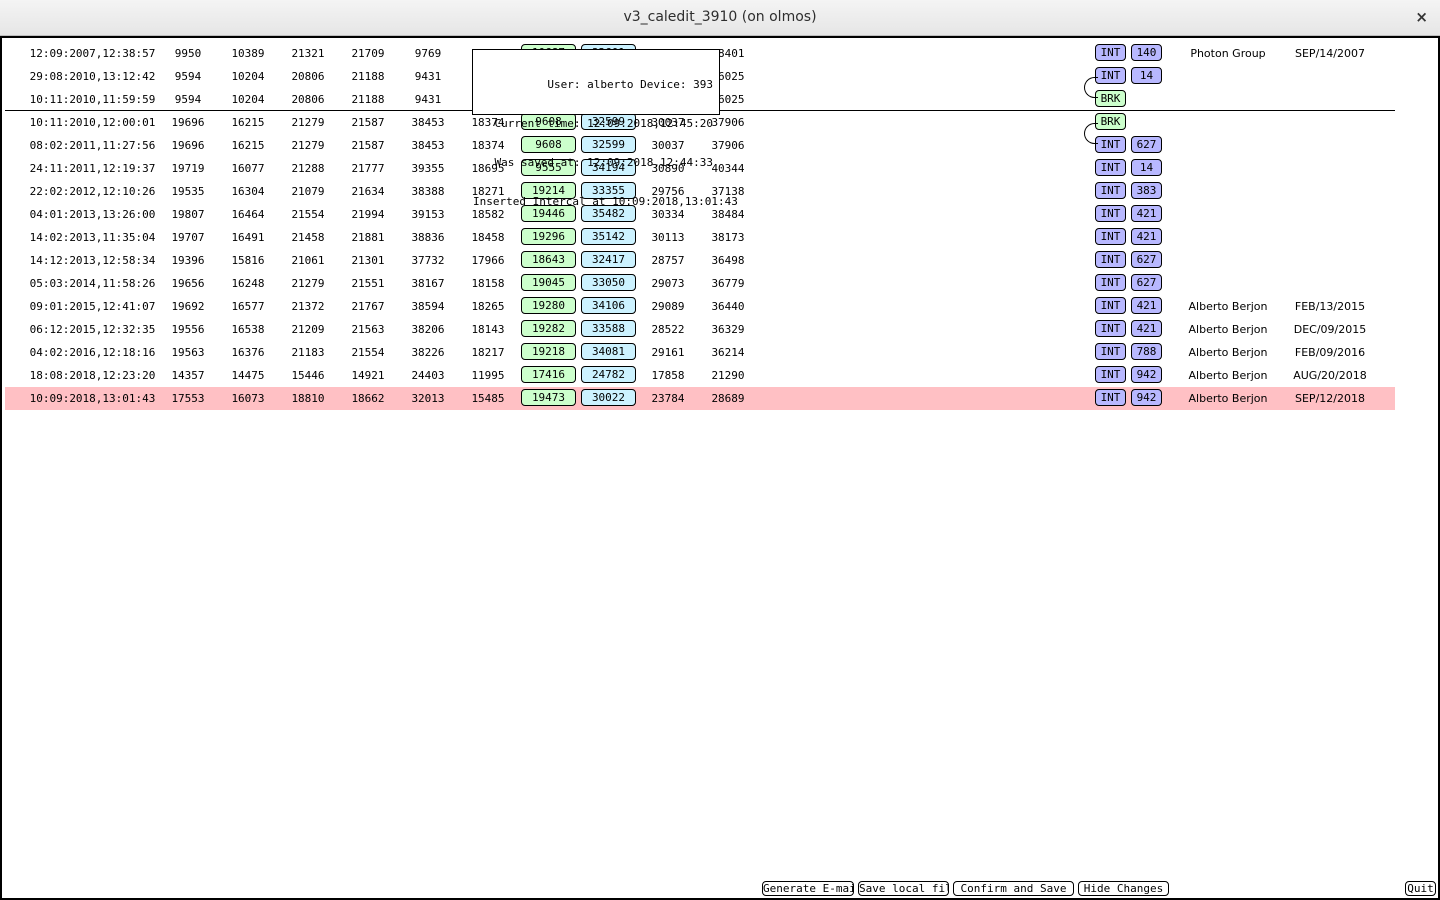  Describe the element at coordinates (808, 888) in the screenshot. I see `generate-email-button: Generate E-mail` at that location.